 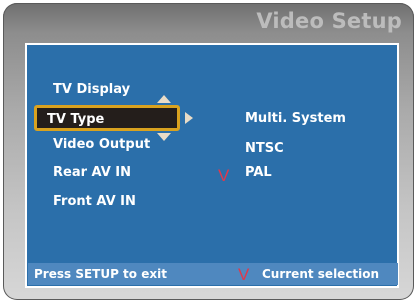 What do you see at coordinates (164, 137) in the screenshot?
I see `scroll-down-icon` at bounding box center [164, 137].